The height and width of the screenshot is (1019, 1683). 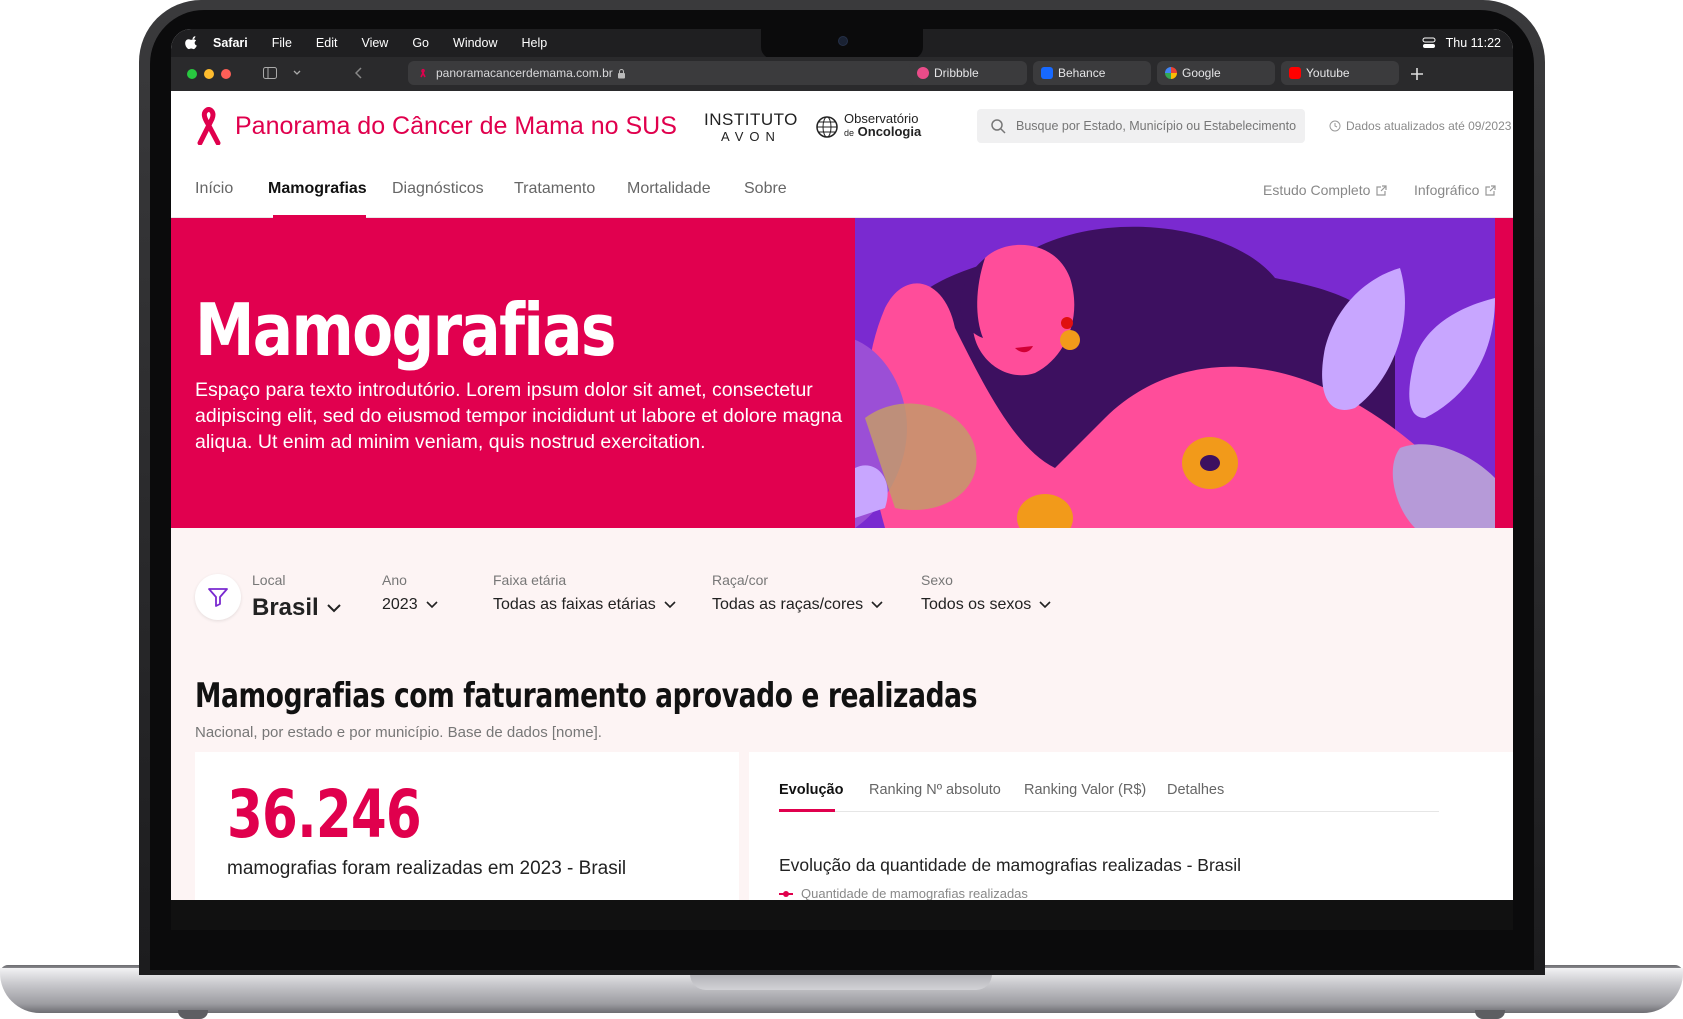 What do you see at coordinates (359, 73) in the screenshot?
I see `back-arrow-icon` at bounding box center [359, 73].